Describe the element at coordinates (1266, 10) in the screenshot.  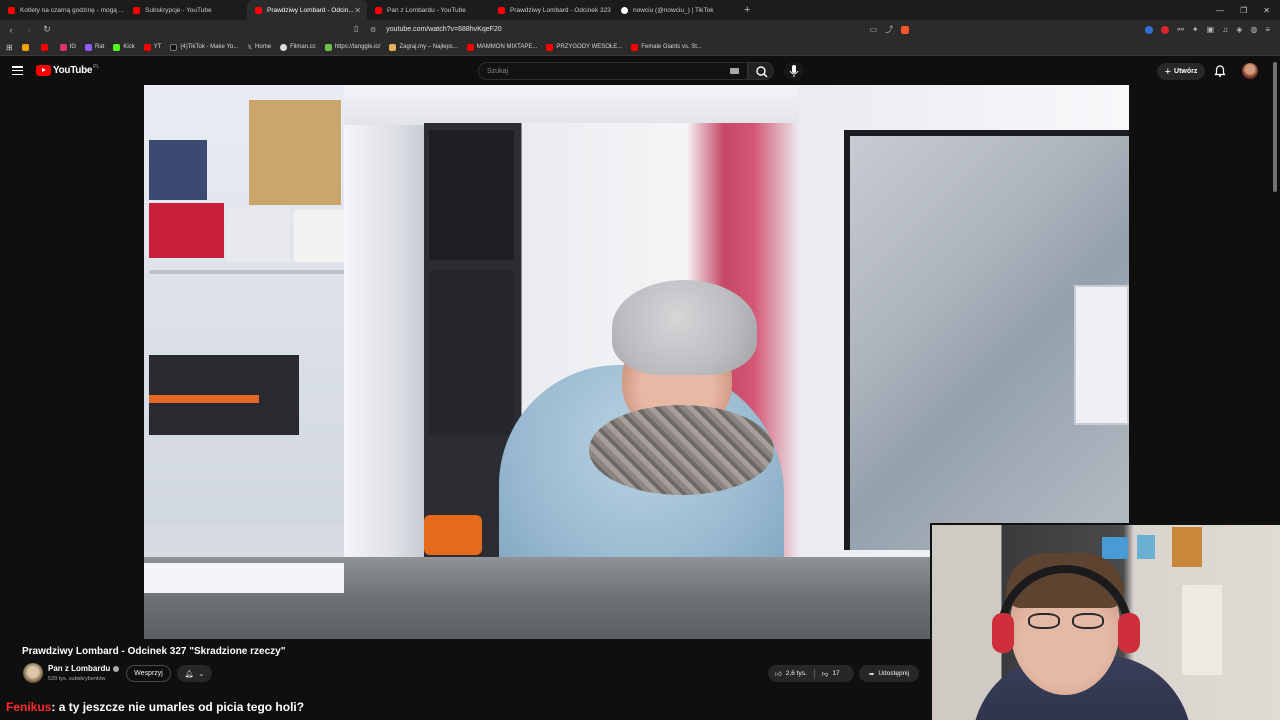
I see `close-window-icon: ✕` at that location.